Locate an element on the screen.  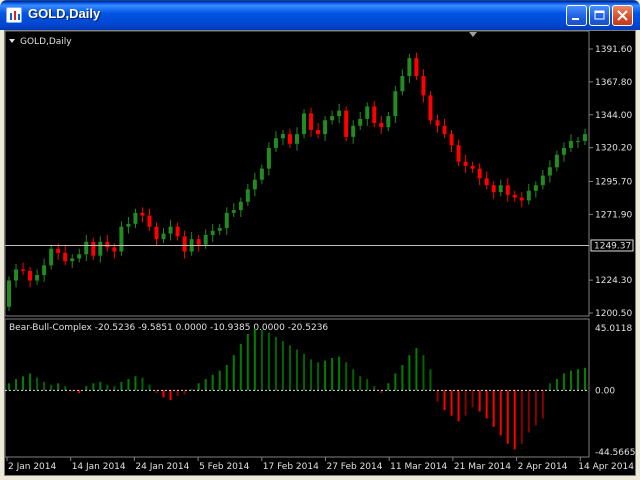
price-tick-label: 1344.00 is located at coordinates (613, 116).